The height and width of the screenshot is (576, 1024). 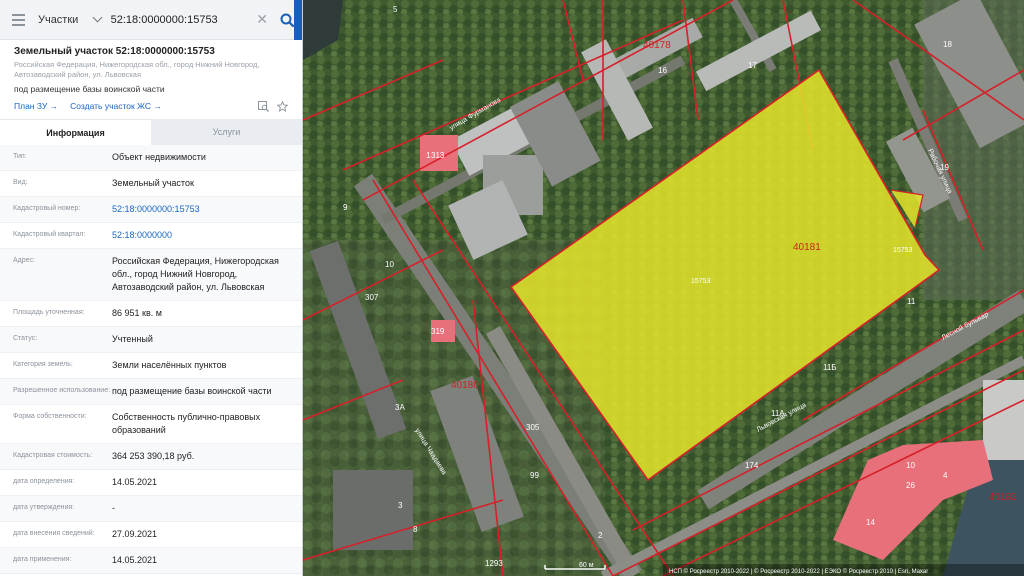 I want to click on attr-row: дата внесения сведений: 27.09.2021, so click(x=151, y=535).